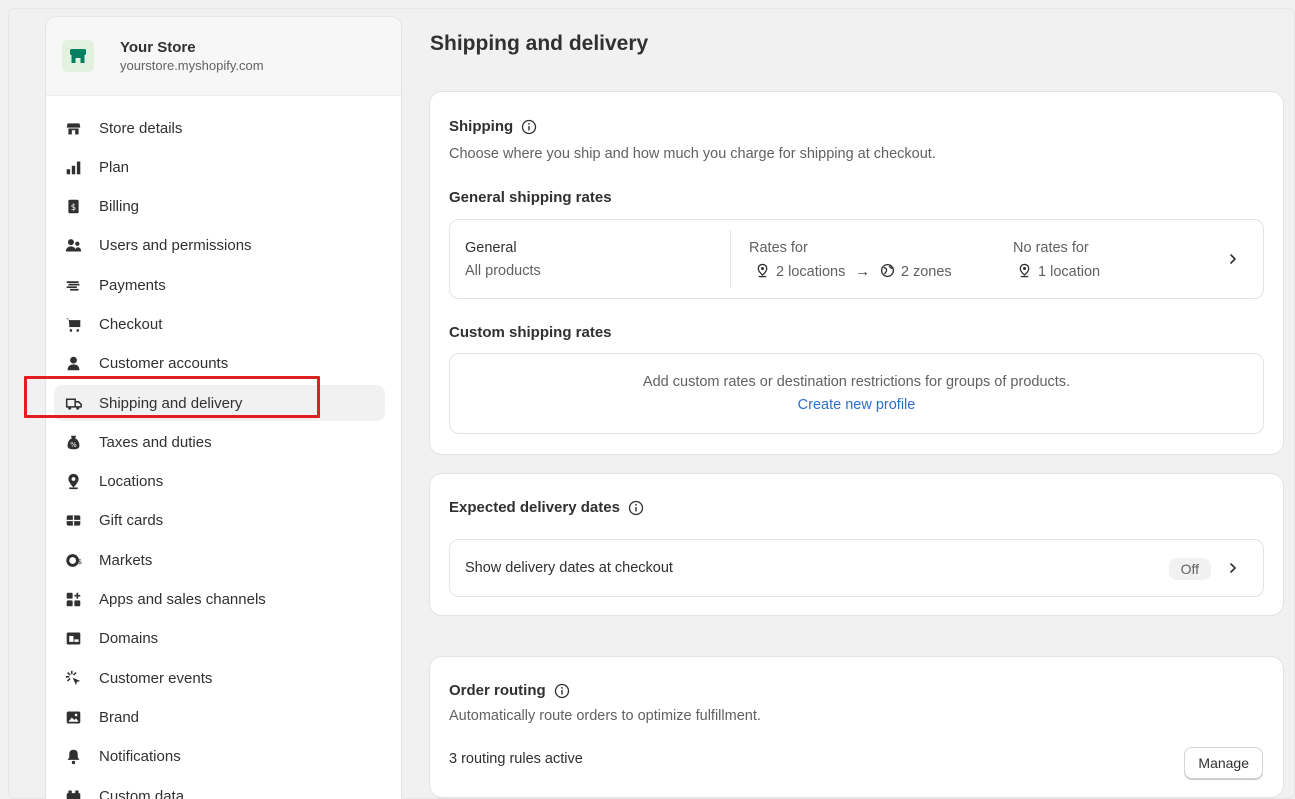 This screenshot has width=1295, height=799. What do you see at coordinates (73, 717) in the screenshot?
I see `brand-icon` at bounding box center [73, 717].